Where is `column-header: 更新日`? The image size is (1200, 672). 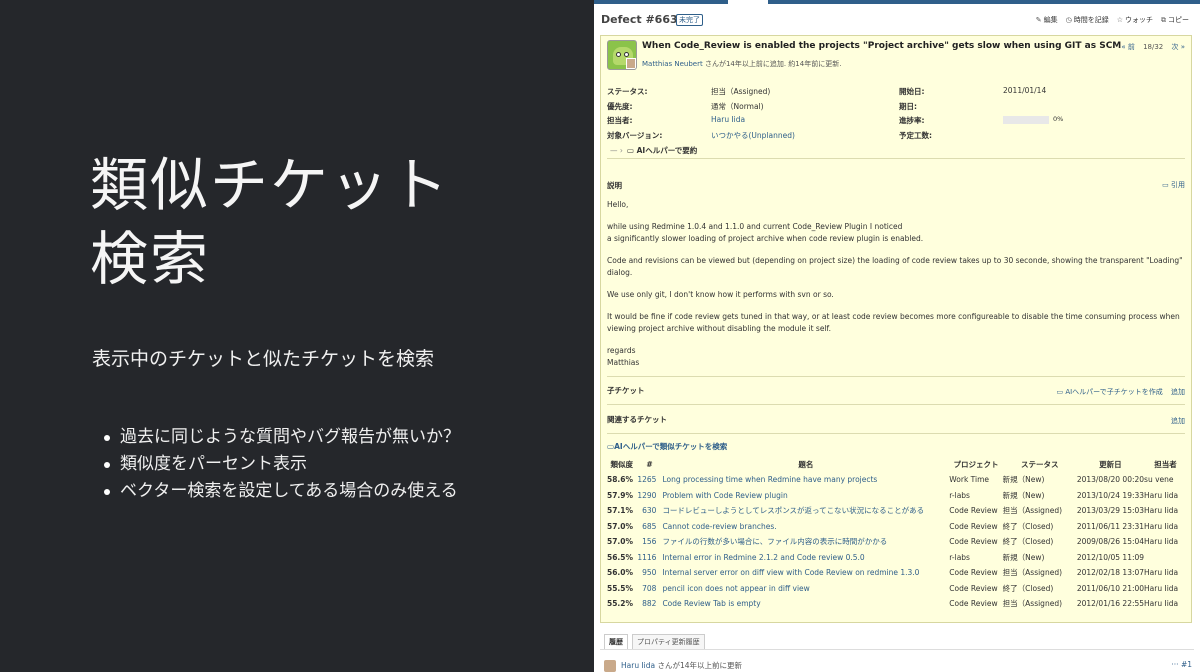 column-header: 更新日 is located at coordinates (1110, 464).